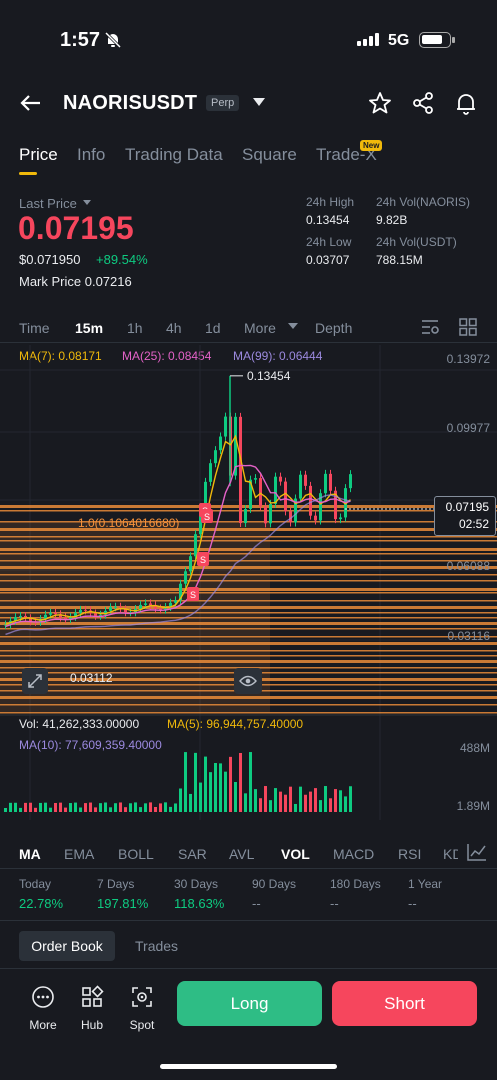 The image size is (497, 1080). What do you see at coordinates (380, 105) in the screenshot?
I see `star-icon` at bounding box center [380, 105].